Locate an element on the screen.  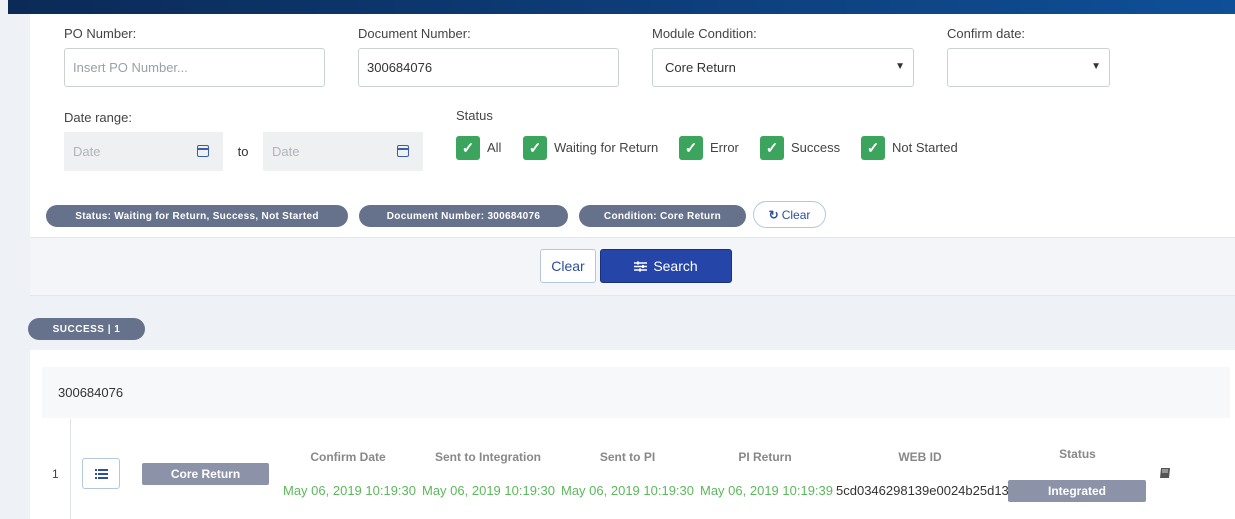
column-header-status: Status is located at coordinates (1077, 454).